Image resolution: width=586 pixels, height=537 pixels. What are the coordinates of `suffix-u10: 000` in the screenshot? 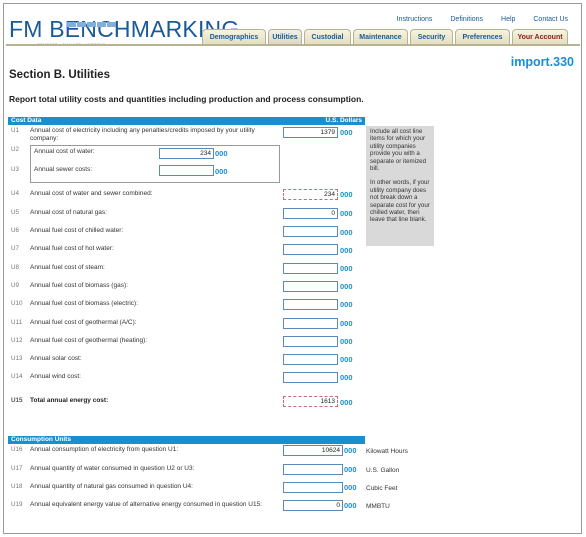 It's located at (346, 304).